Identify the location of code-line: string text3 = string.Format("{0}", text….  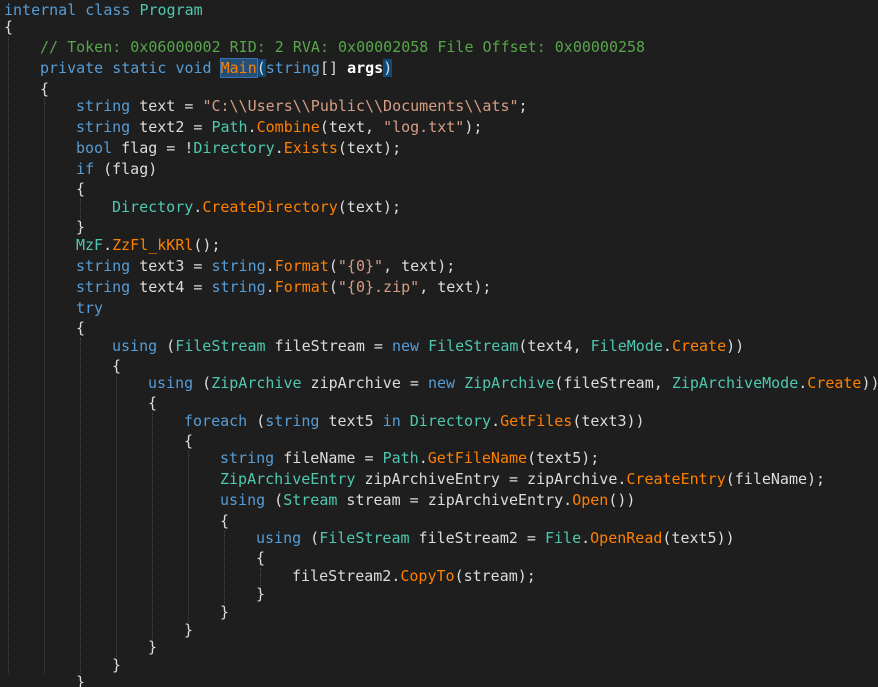
(439, 266).